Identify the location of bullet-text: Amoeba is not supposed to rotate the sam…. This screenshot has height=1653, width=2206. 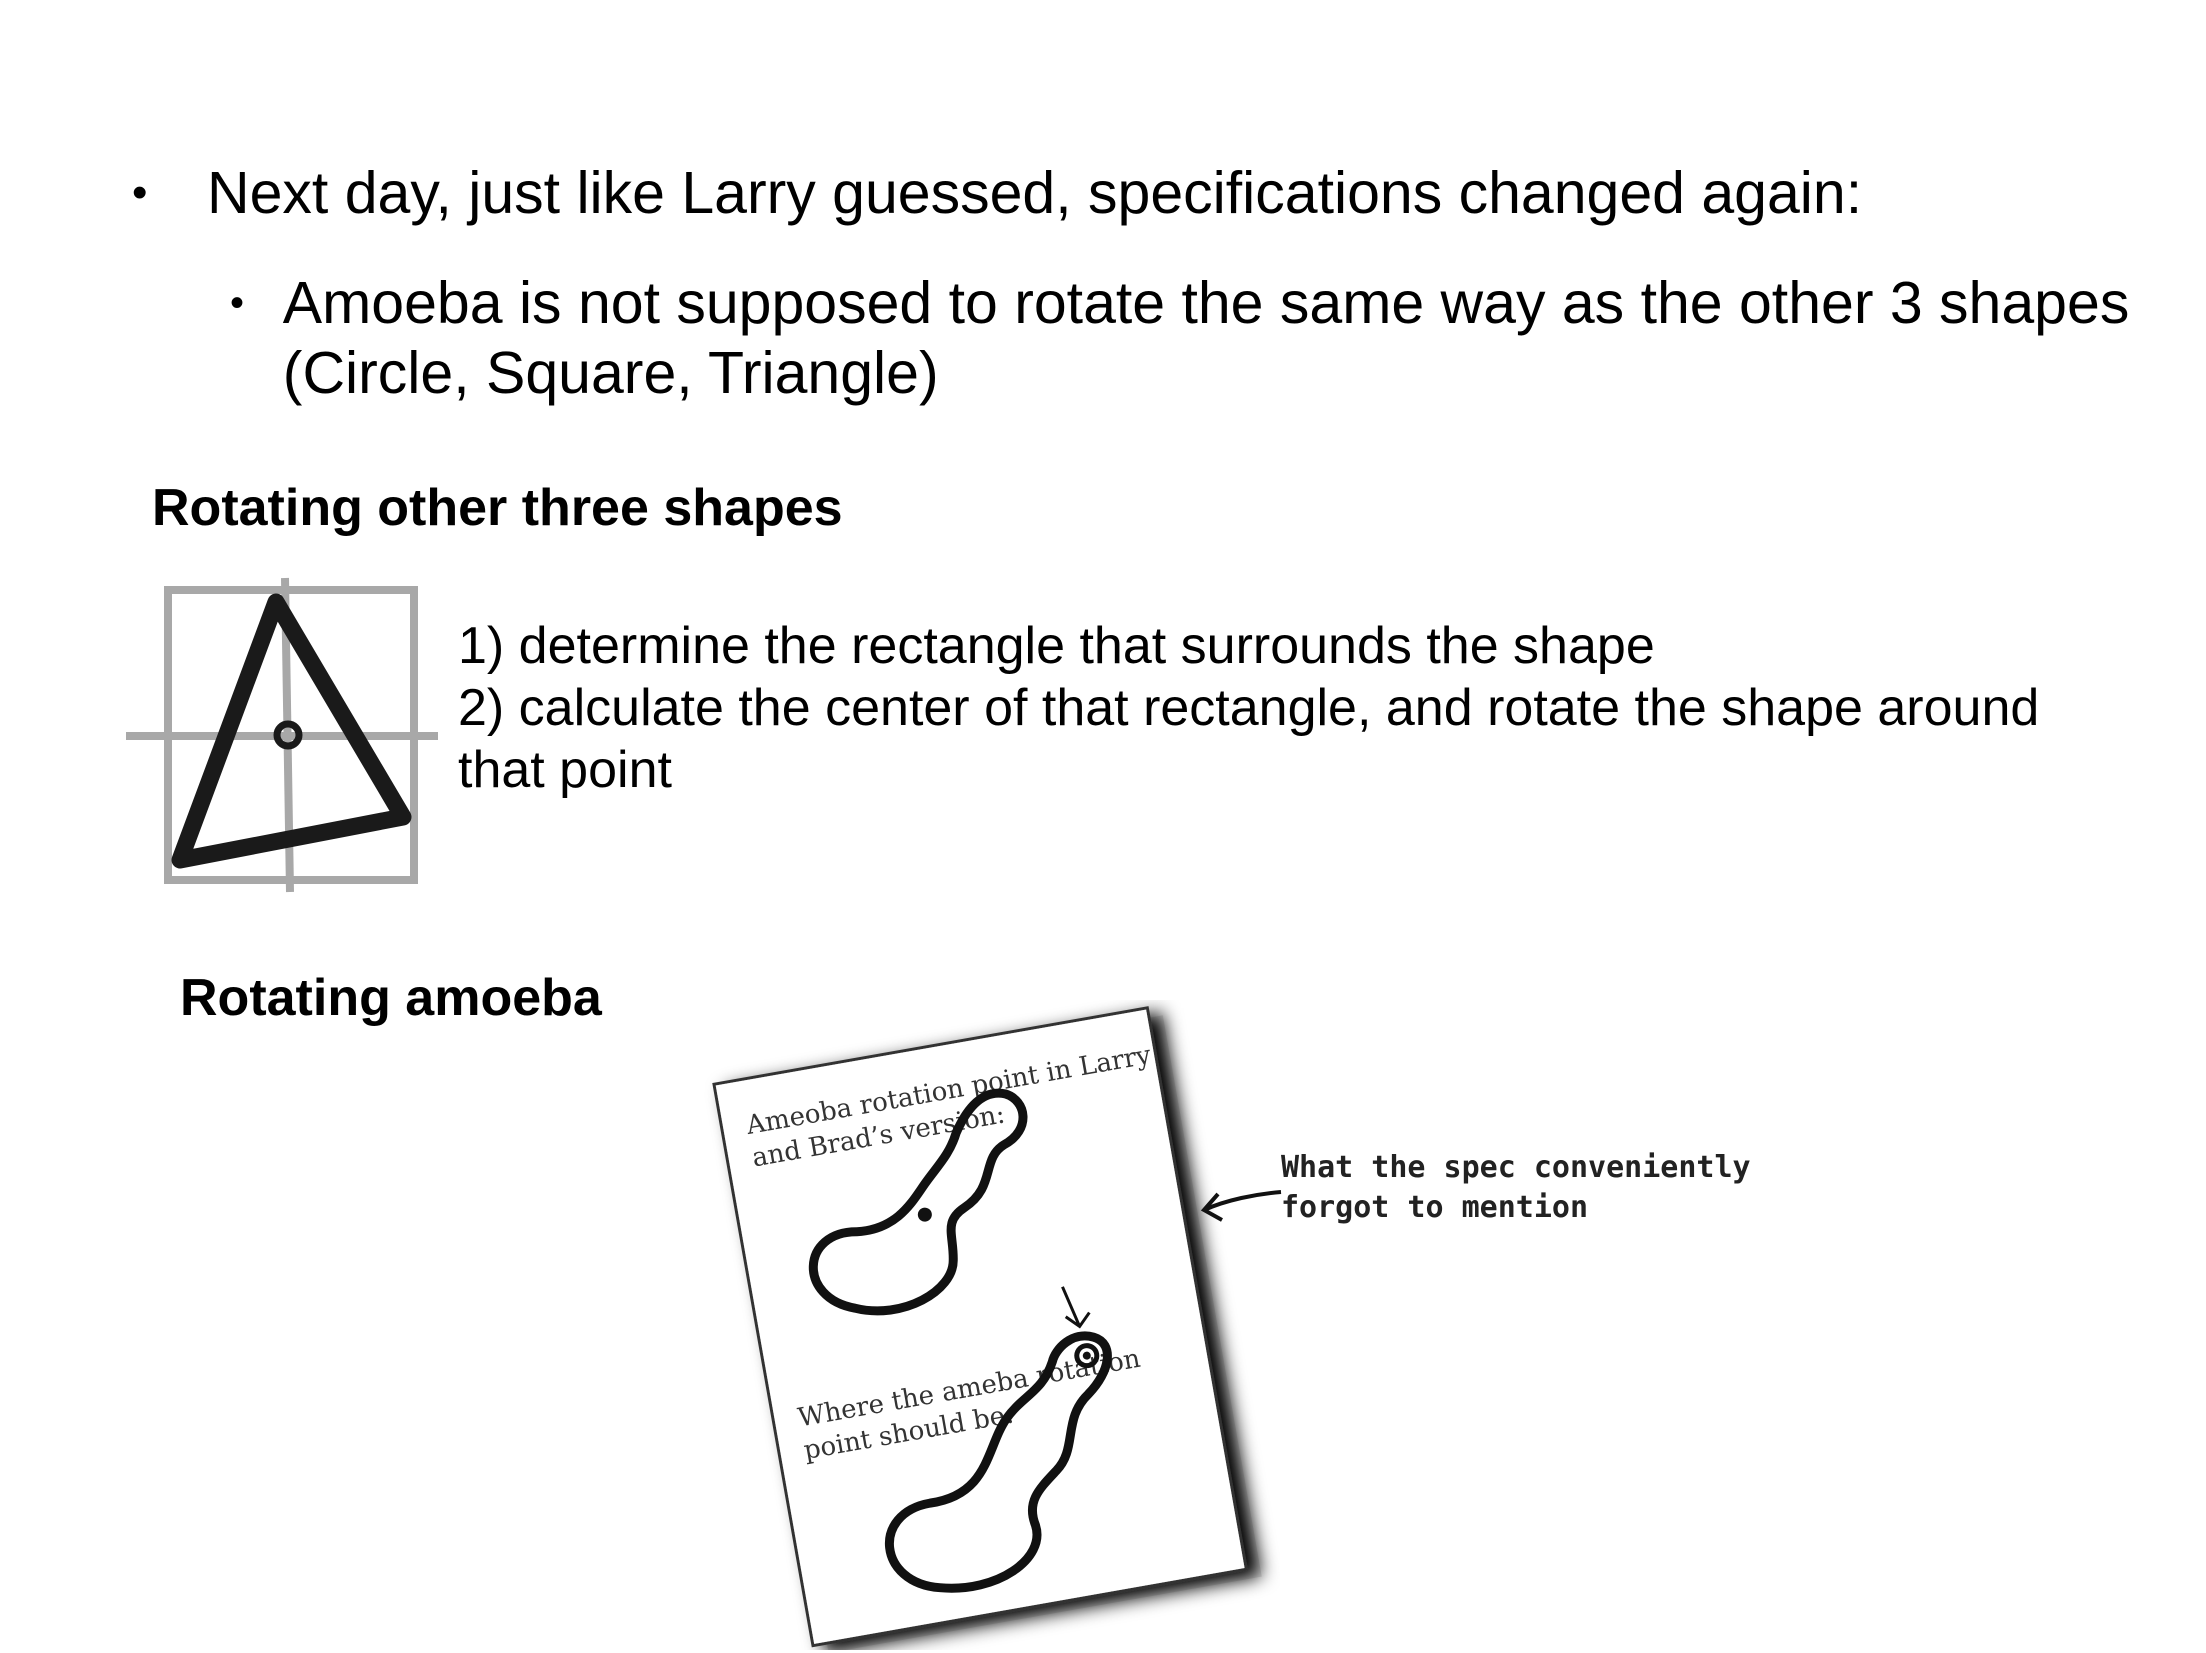
(1206, 338).